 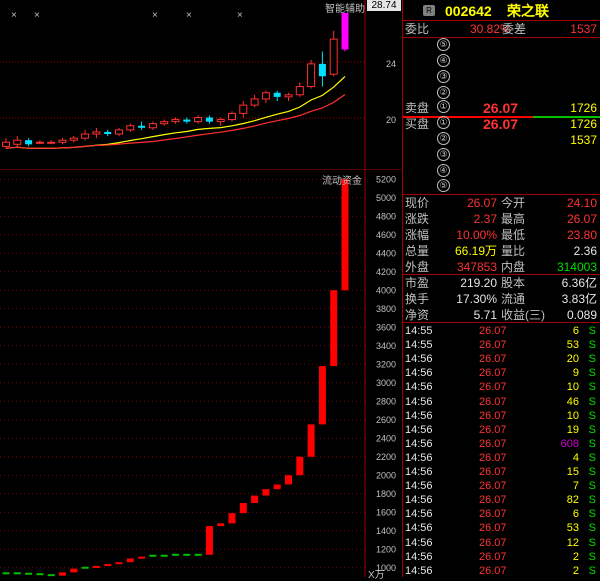 I want to click on table-row: 14:56 26.07 19 S, so click(x=501, y=430).